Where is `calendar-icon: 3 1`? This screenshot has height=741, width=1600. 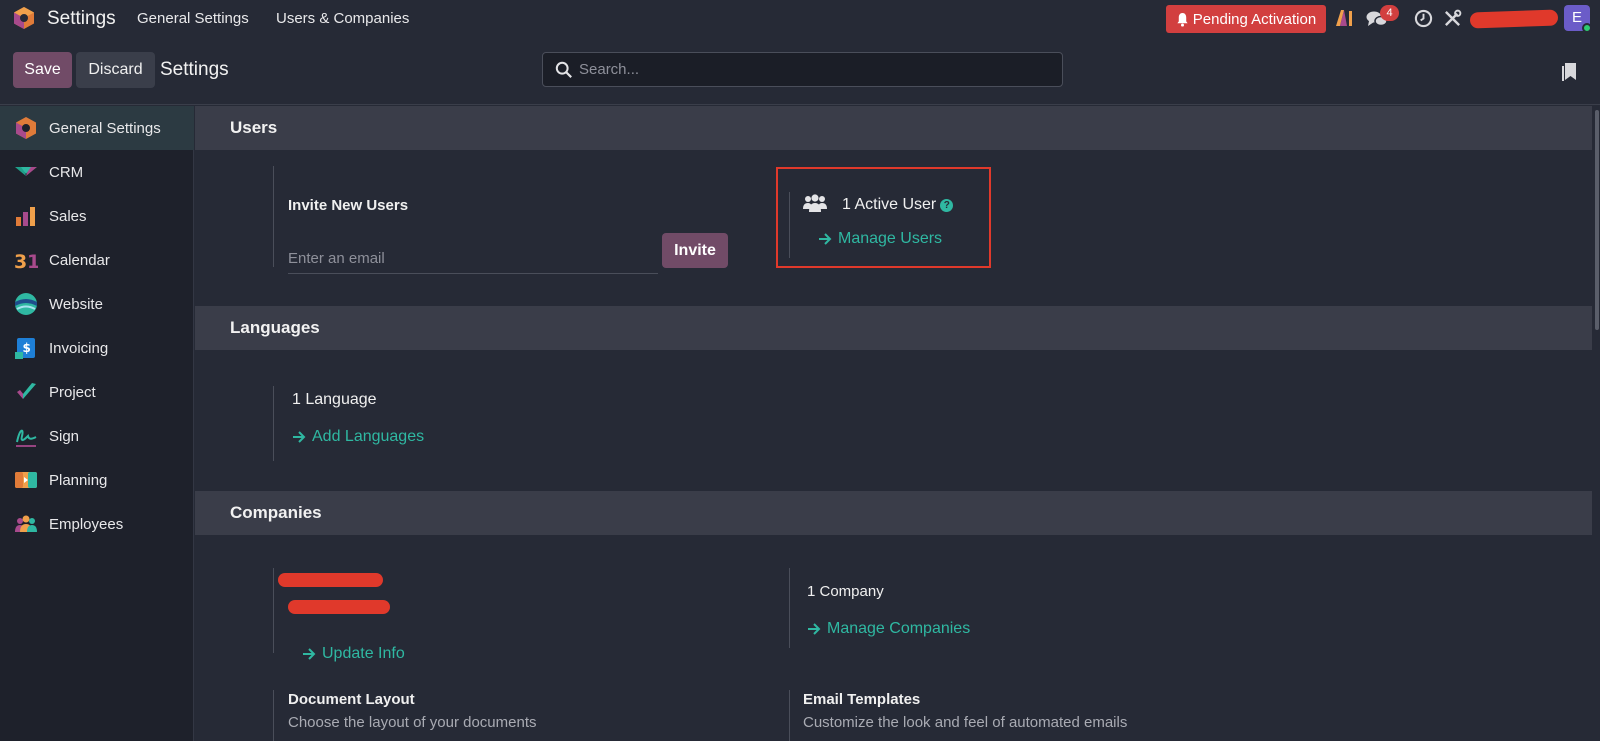
calendar-icon: 3 1 is located at coordinates (26, 261).